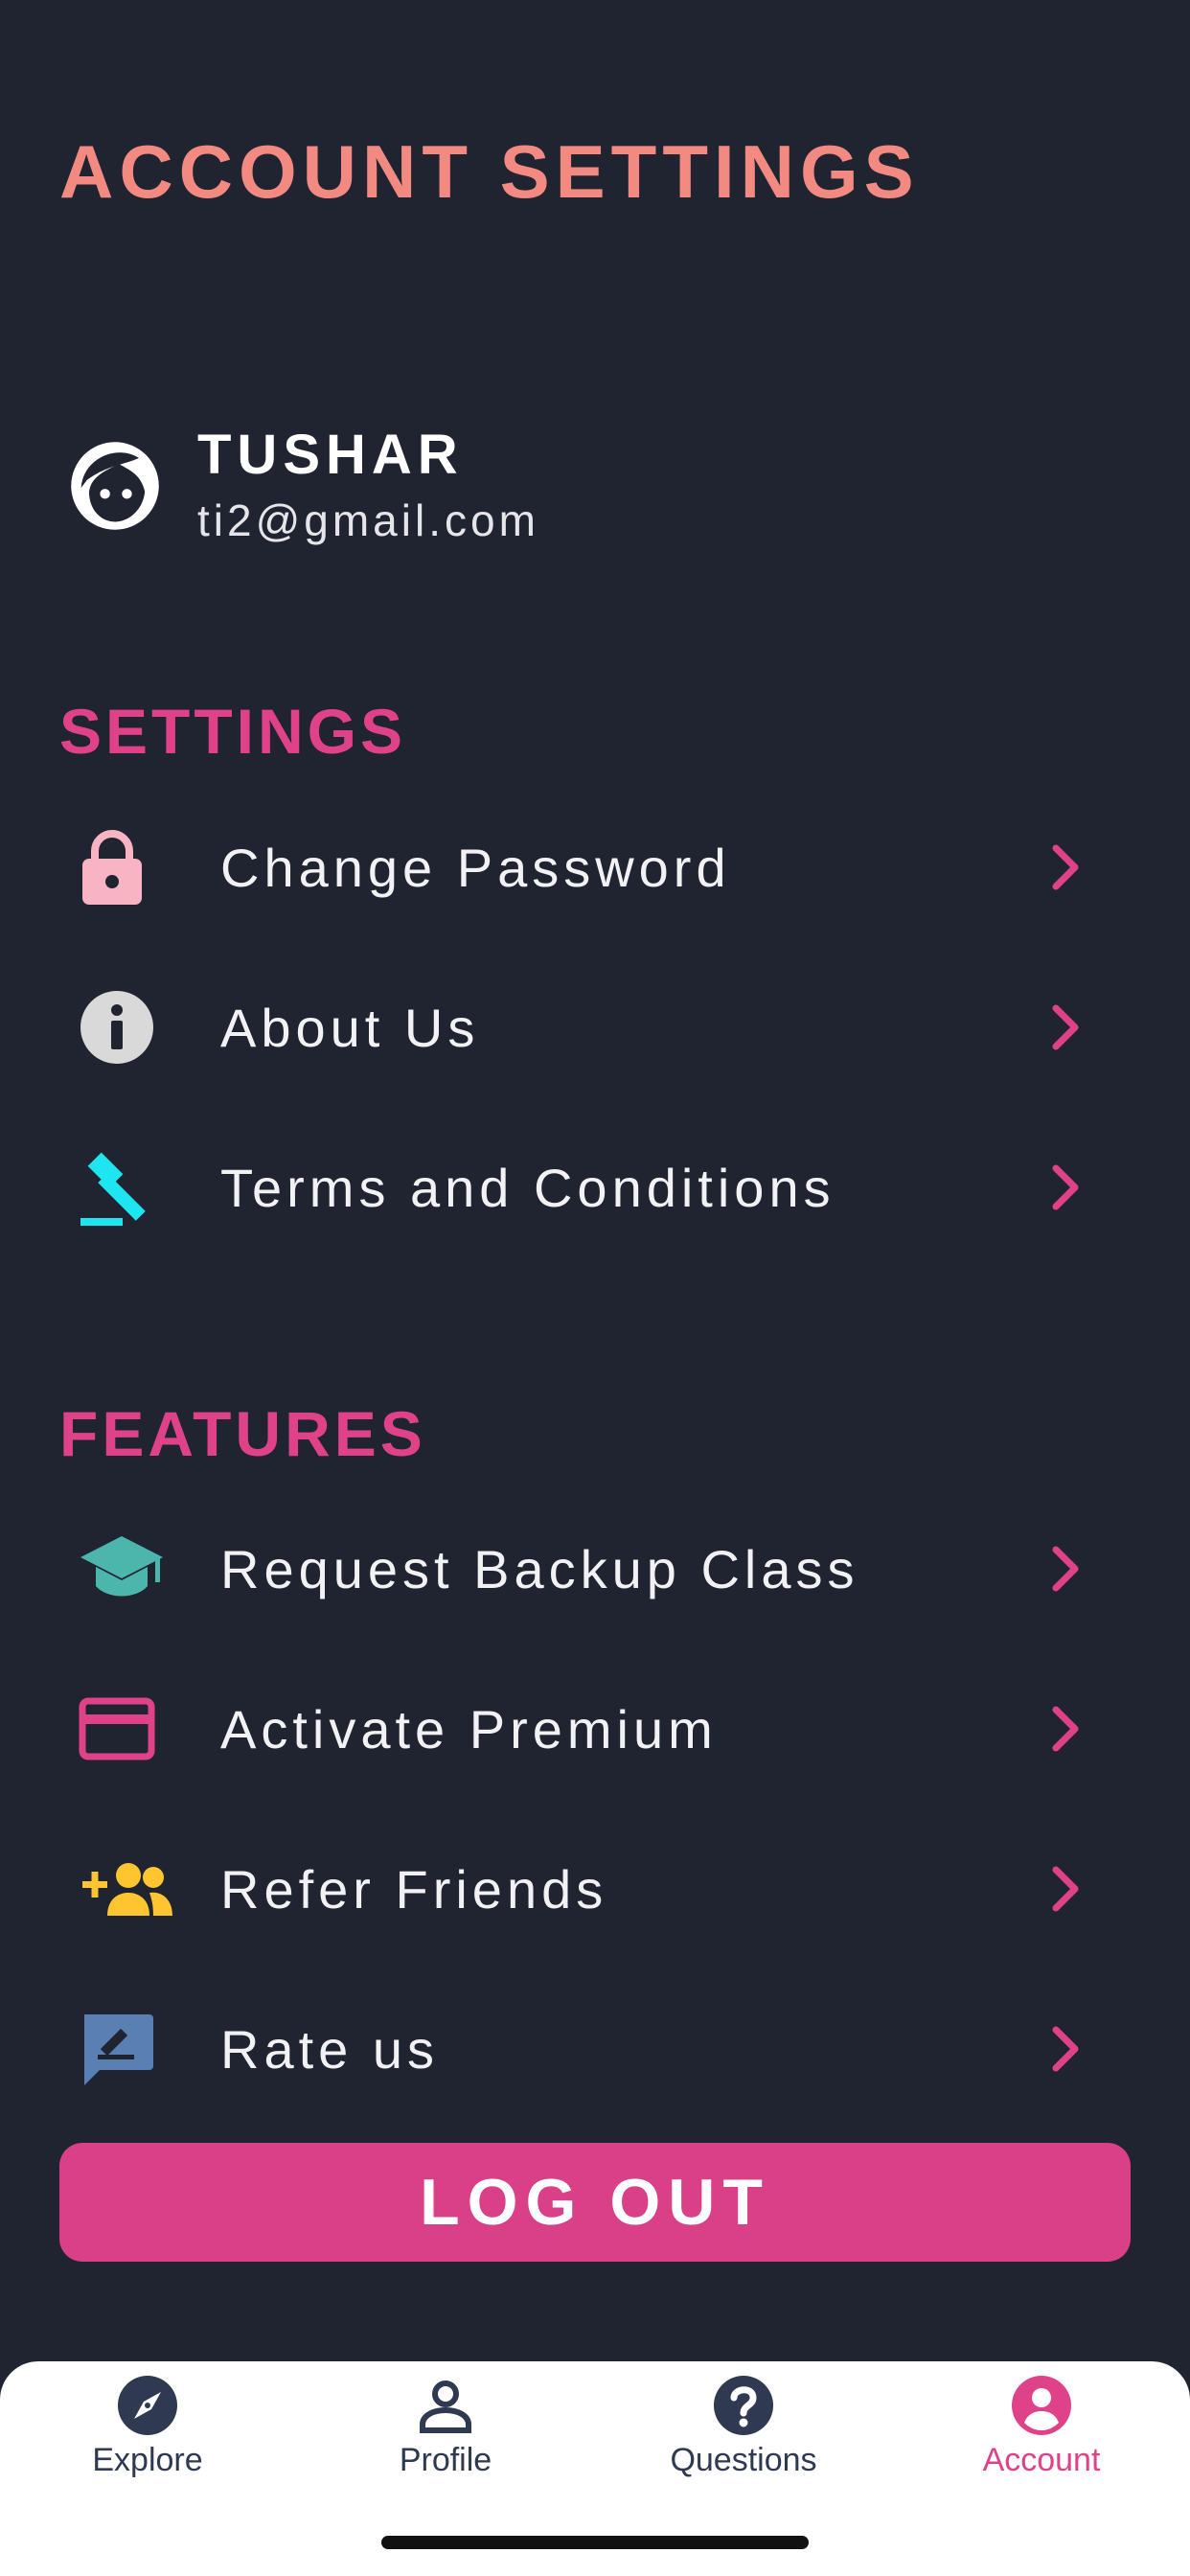 The width and height of the screenshot is (1190, 2576). Describe the element at coordinates (576, 1027) in the screenshot. I see `about-us-item: About Us` at that location.